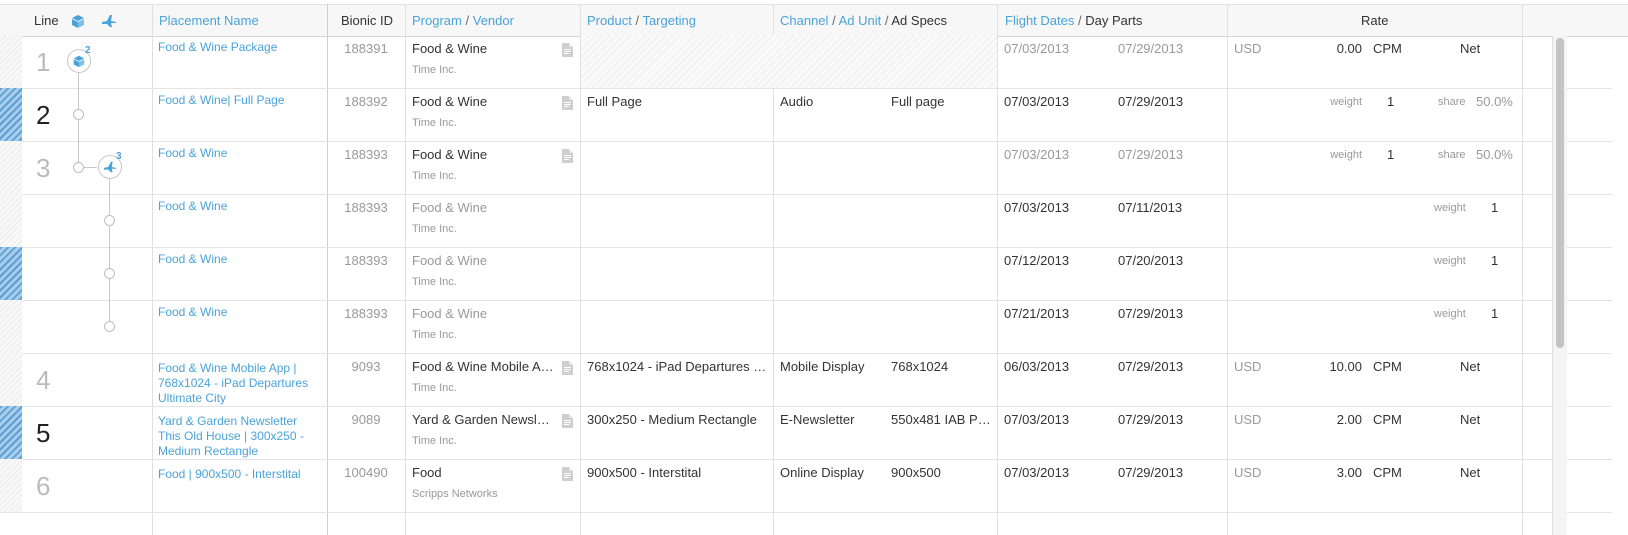  What do you see at coordinates (483, 366) in the screenshot?
I see `program-name: Food & Wine Mobile App` at bounding box center [483, 366].